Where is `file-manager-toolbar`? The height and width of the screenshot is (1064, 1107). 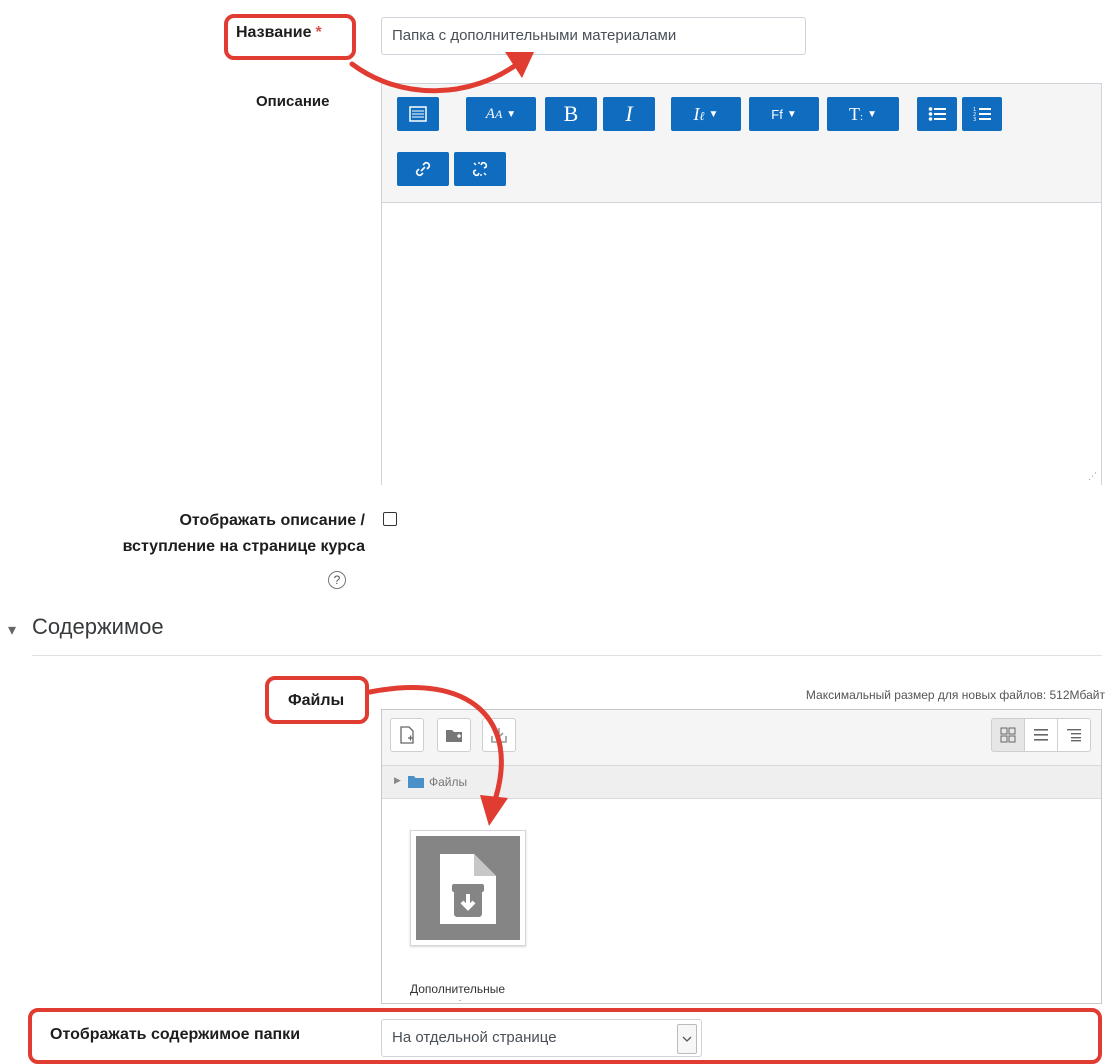 file-manager-toolbar is located at coordinates (741, 738).